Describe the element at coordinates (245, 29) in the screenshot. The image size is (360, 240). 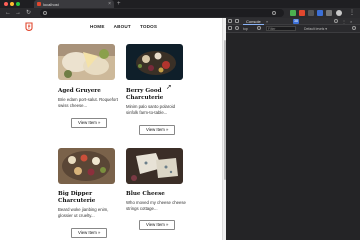
I see `context-selector: top` at that location.